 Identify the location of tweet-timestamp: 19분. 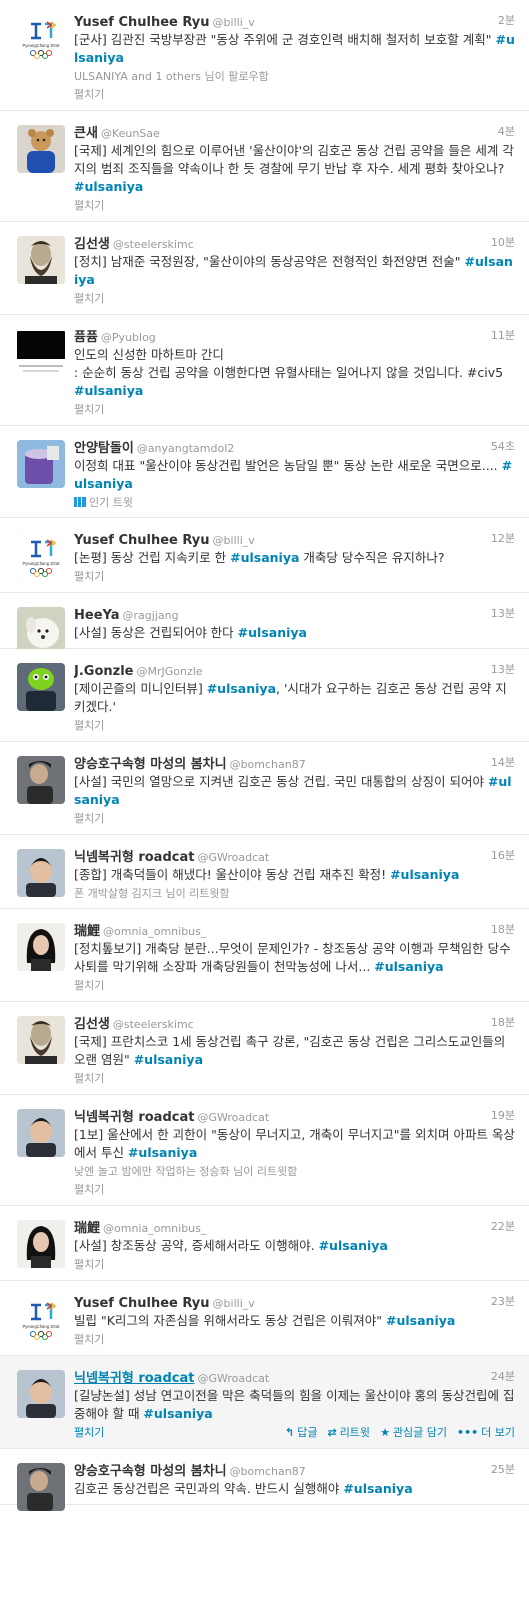
(503, 1115).